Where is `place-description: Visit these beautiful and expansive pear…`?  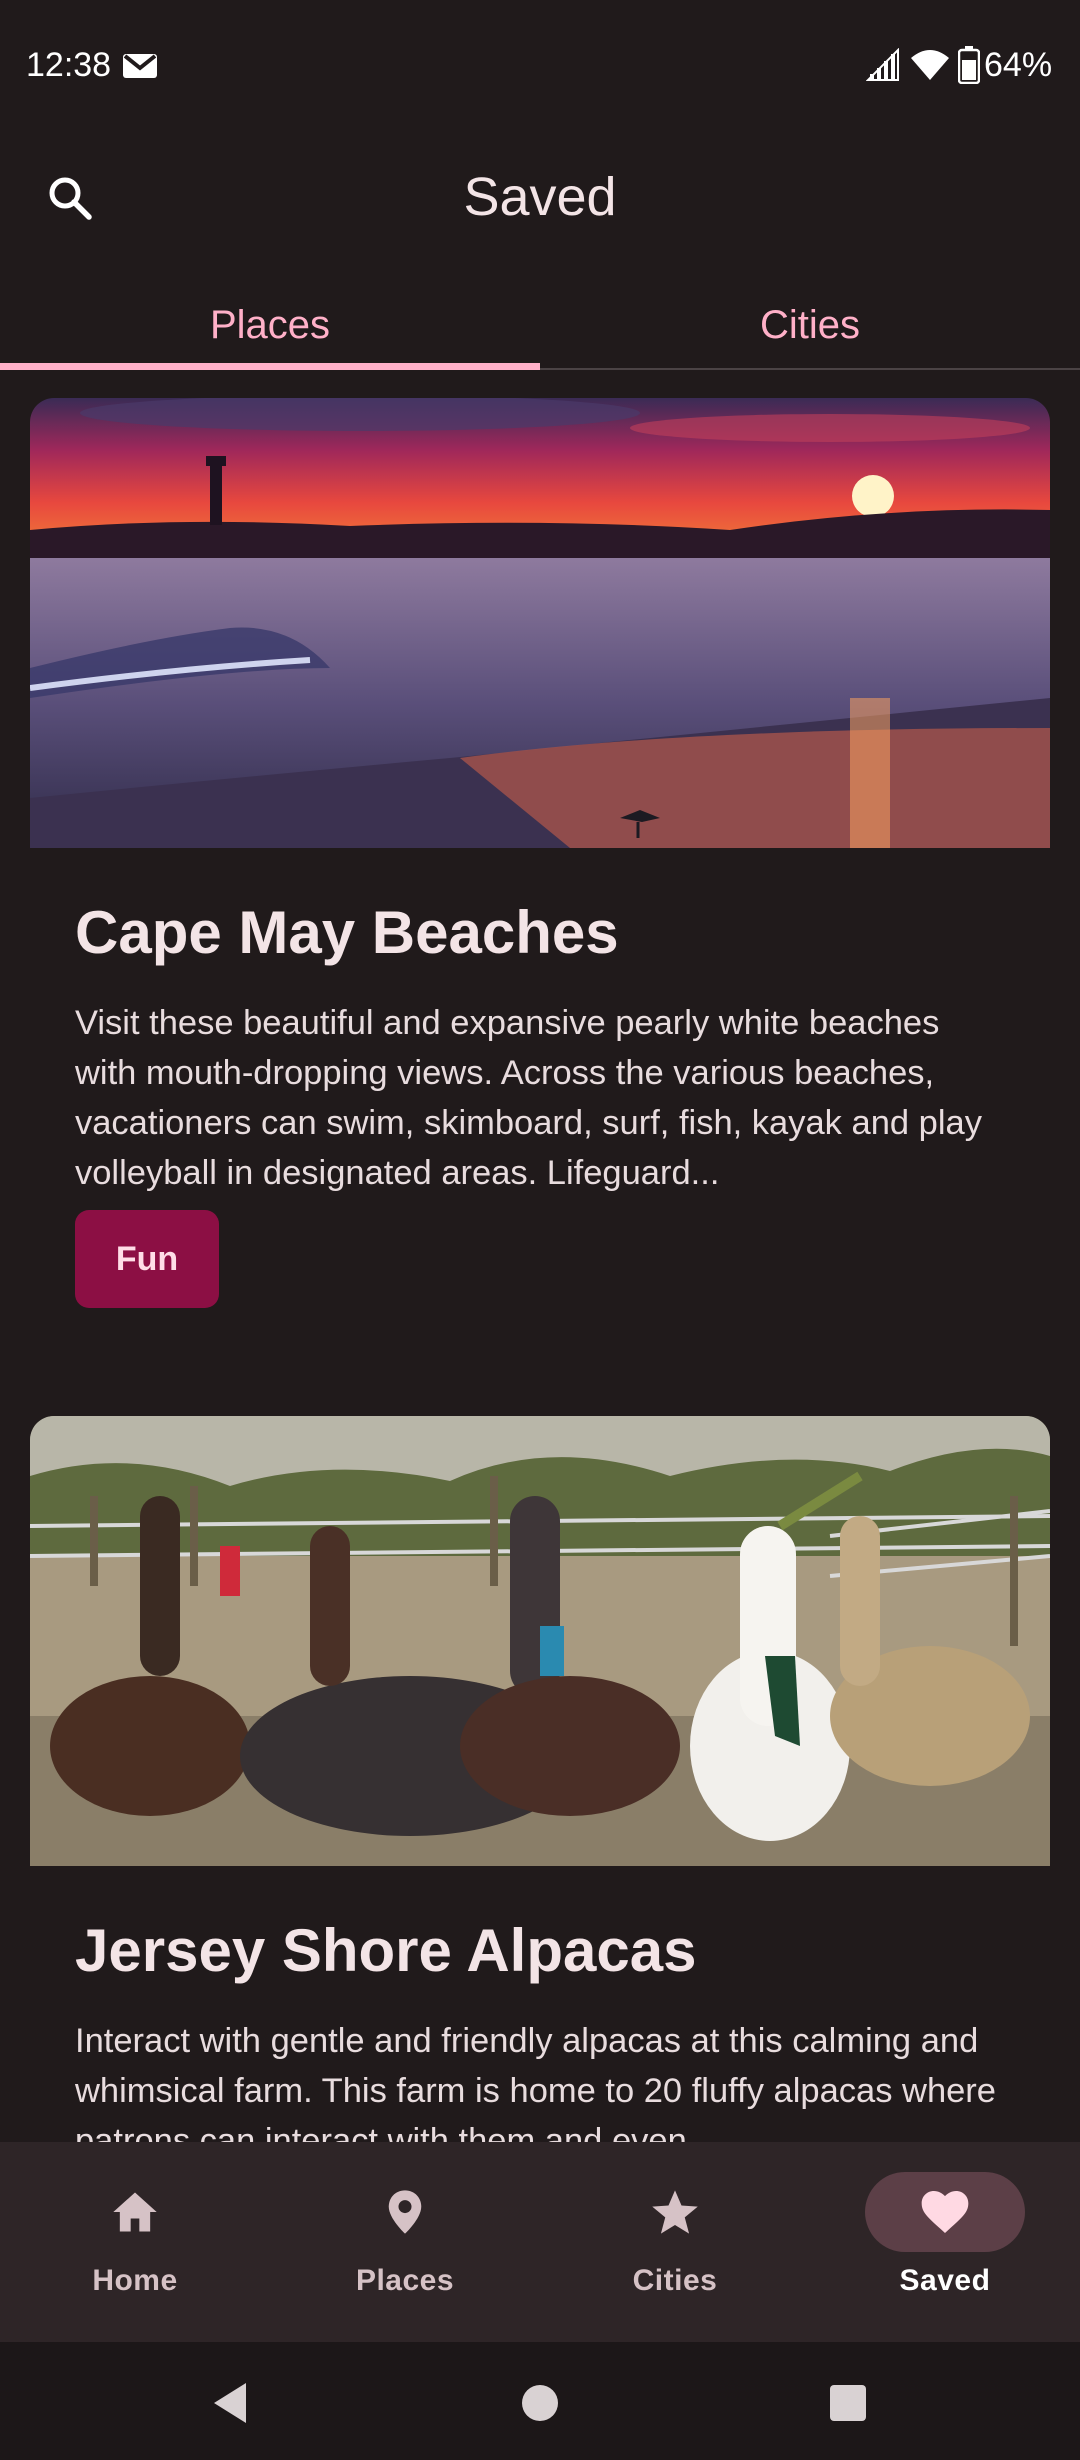
place-description: Visit these beautiful and expansive pear… is located at coordinates (528, 1098).